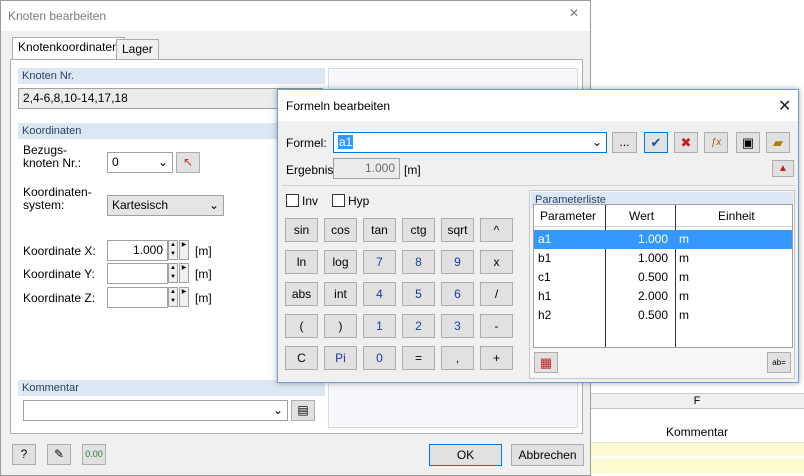 Image resolution: width=804 pixels, height=476 pixels. What do you see at coordinates (379, 326) in the screenshot?
I see `calc-key-1: 1` at bounding box center [379, 326].